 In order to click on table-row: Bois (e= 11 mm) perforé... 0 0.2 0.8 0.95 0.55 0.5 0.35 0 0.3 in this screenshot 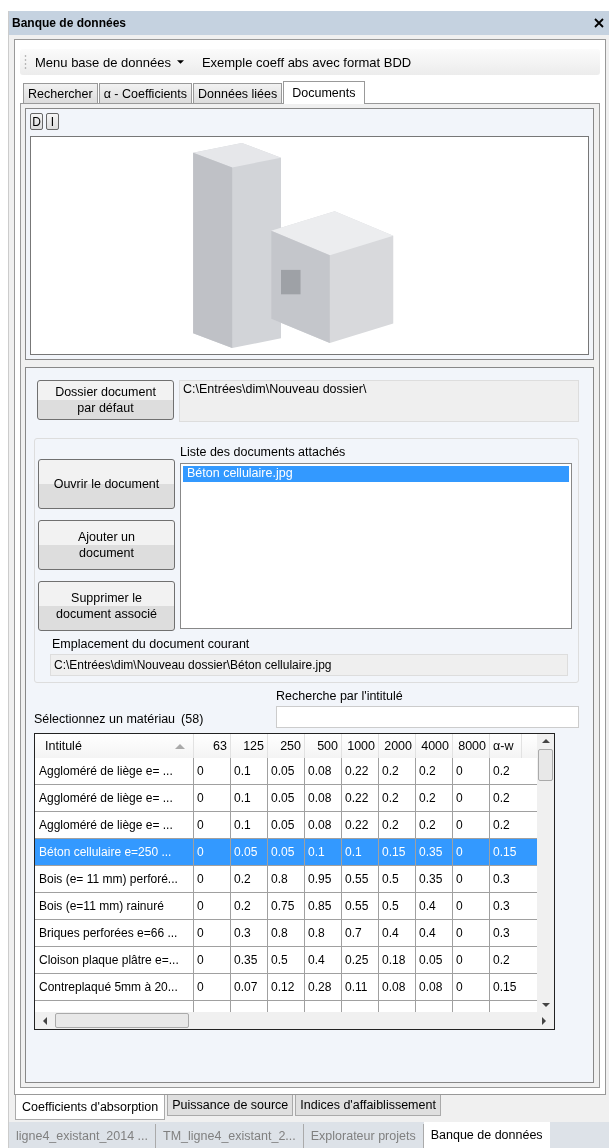, I will do `click(286, 879)`.